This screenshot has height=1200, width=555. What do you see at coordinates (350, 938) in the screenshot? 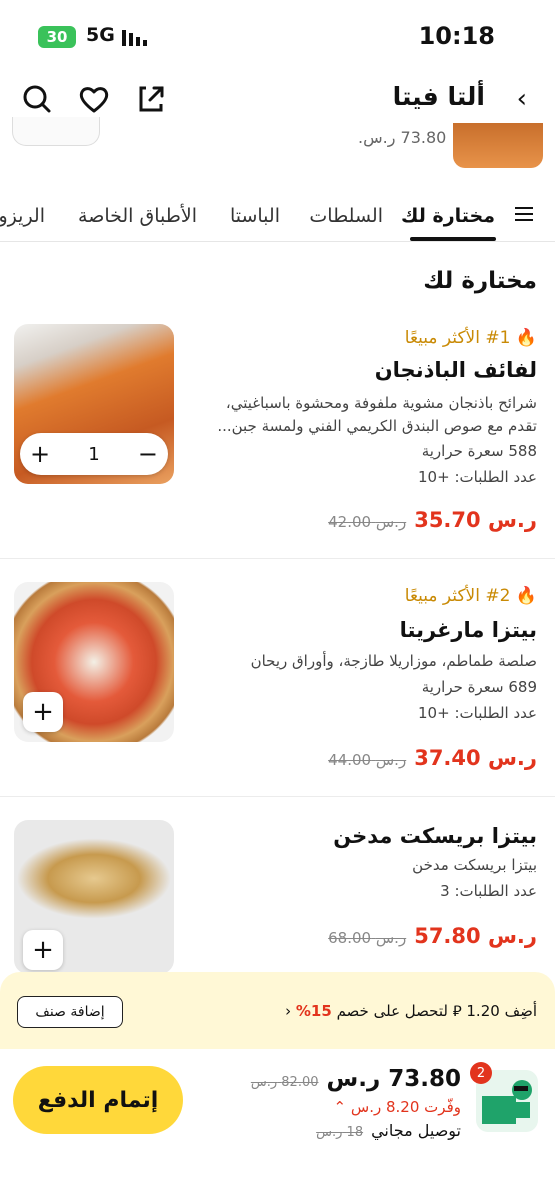
I see `item-old-price: 68.00` at bounding box center [350, 938].